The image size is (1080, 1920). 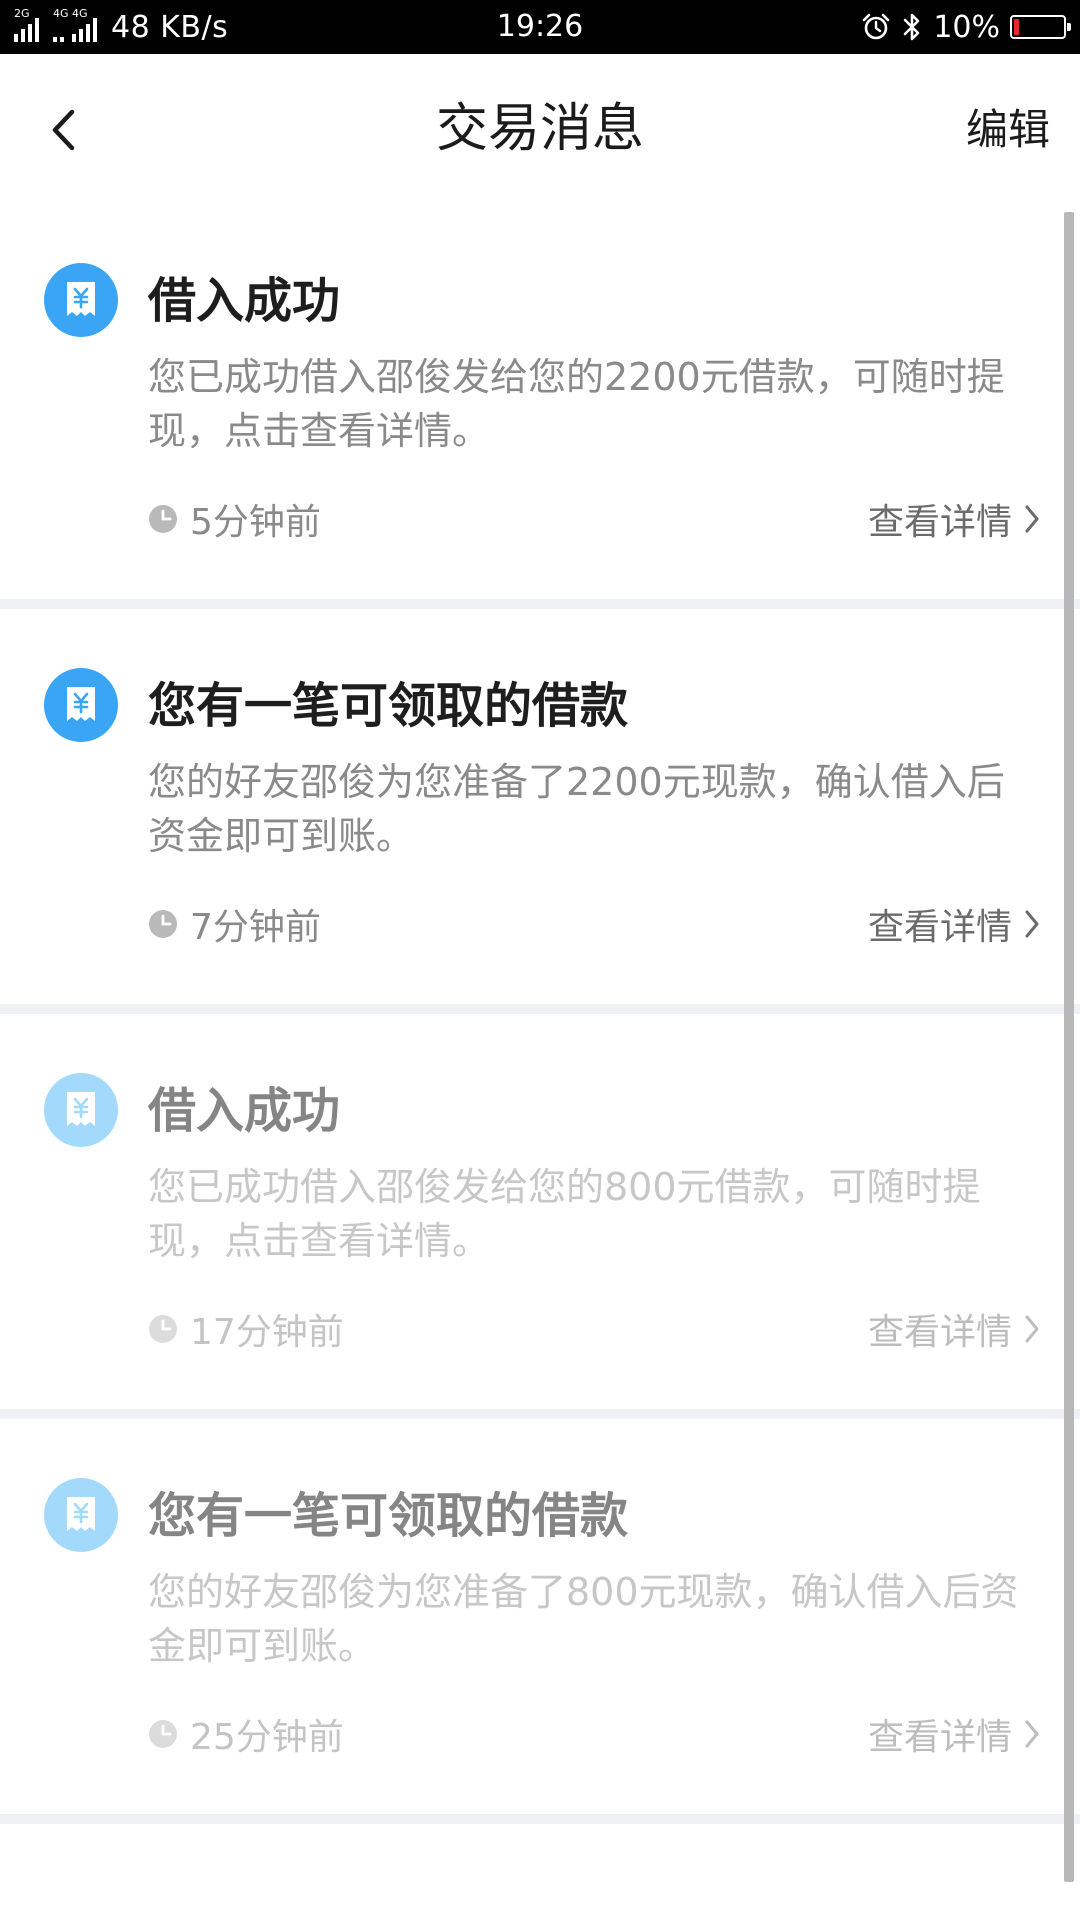 I want to click on alarm-clock-icon, so click(x=876, y=26).